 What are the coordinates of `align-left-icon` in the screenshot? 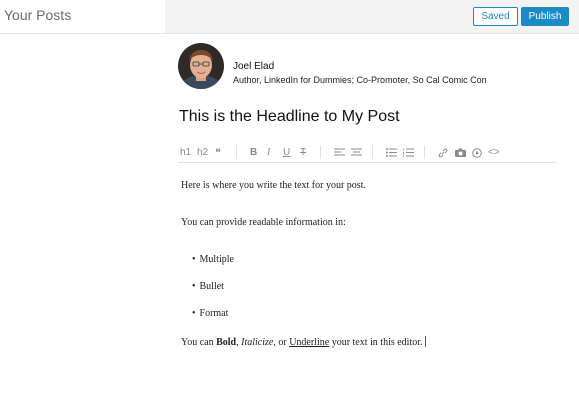 It's located at (339, 154).